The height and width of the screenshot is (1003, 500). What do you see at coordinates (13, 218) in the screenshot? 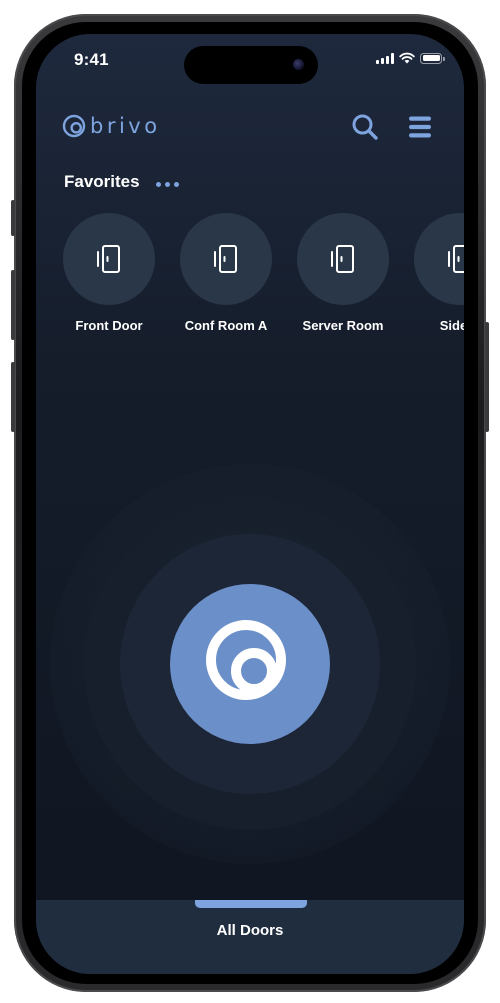
I see `action-button` at bounding box center [13, 218].